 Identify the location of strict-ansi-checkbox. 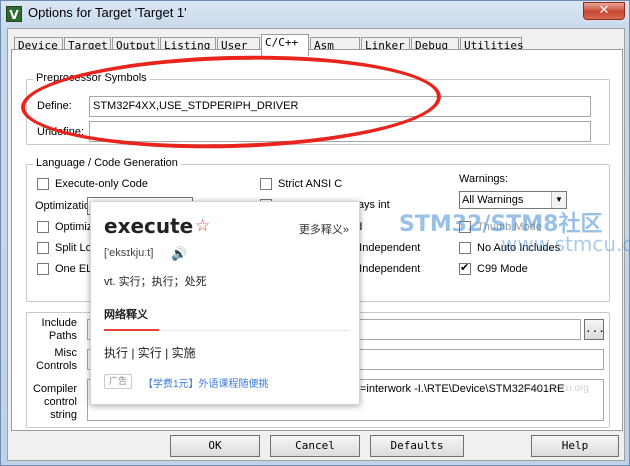
(266, 184).